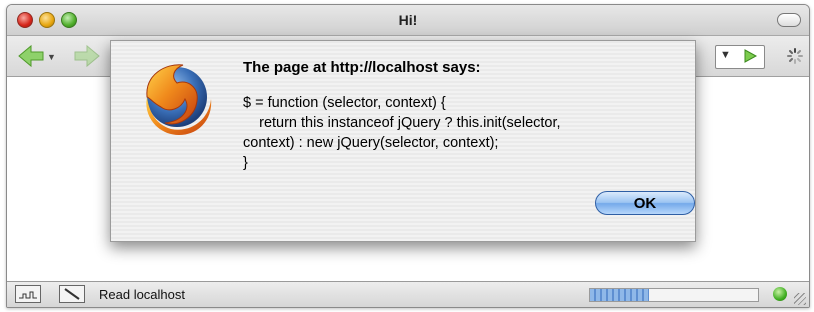 The height and width of the screenshot is (312, 814). I want to click on firefox-logo-icon, so click(175, 101).